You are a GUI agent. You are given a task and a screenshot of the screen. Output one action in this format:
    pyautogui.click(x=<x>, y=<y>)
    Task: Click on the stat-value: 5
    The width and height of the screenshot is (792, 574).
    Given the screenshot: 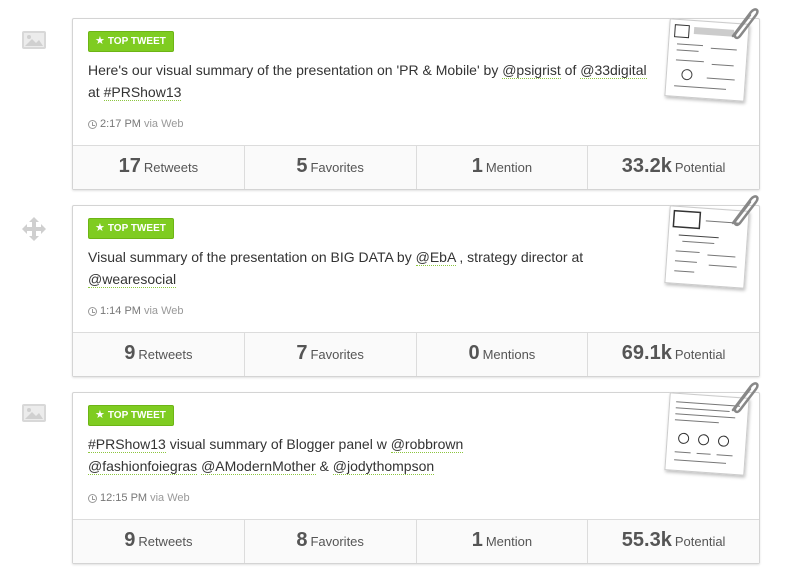 What is the action you would take?
    pyautogui.click(x=302, y=166)
    